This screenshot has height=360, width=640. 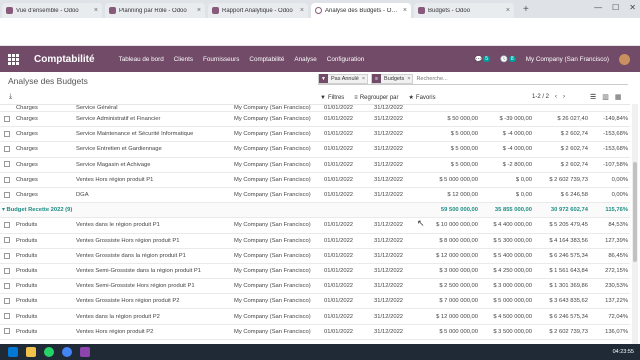 What do you see at coordinates (221, 59) in the screenshot?
I see `menu-fournisseurs: Fournisseurs` at bounding box center [221, 59].